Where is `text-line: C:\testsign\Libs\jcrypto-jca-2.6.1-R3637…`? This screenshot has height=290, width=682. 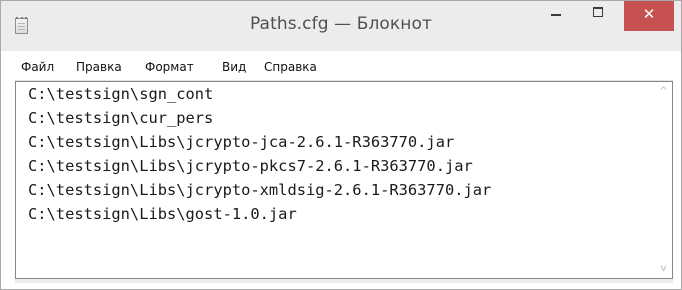 text-line: C:\testsign\Libs\jcrypto-jca-2.6.1-R3637… is located at coordinates (241, 142).